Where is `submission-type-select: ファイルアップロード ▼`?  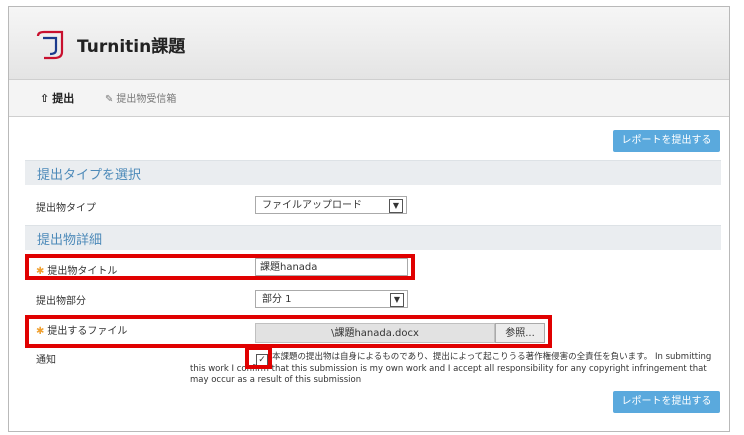 submission-type-select: ファイルアップロード ▼ is located at coordinates (331, 205).